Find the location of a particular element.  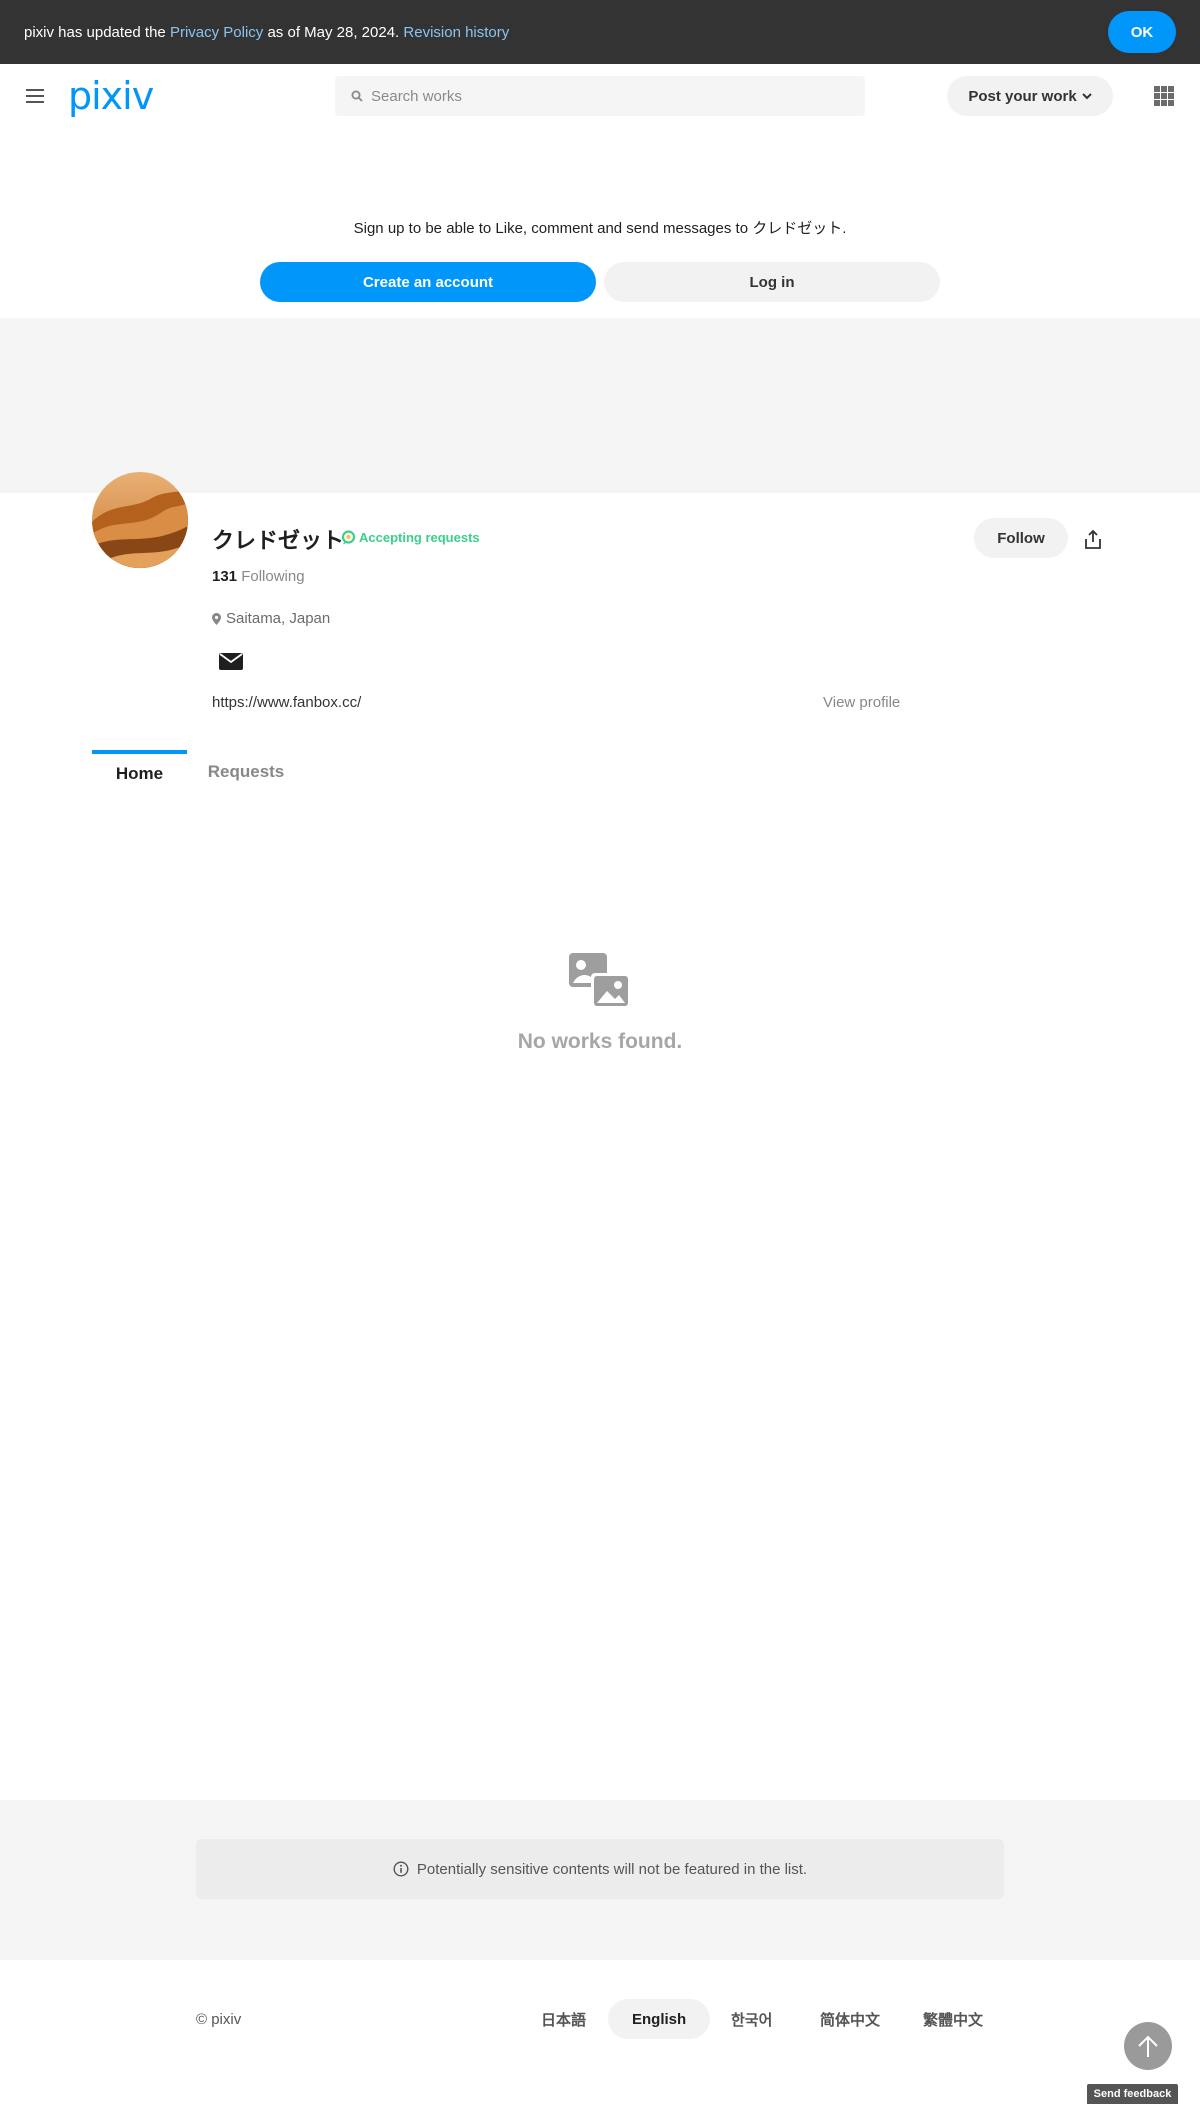

lang-english: English is located at coordinates (659, 2019).